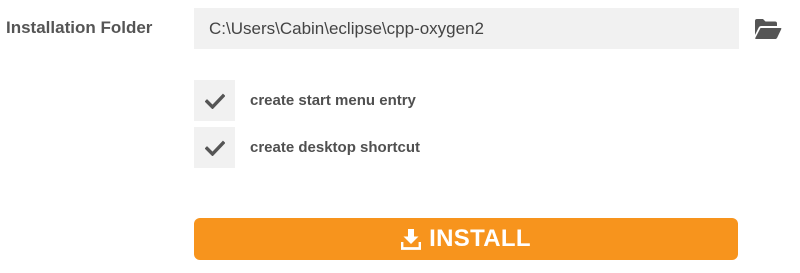  I want to click on download-icon, so click(411, 239).